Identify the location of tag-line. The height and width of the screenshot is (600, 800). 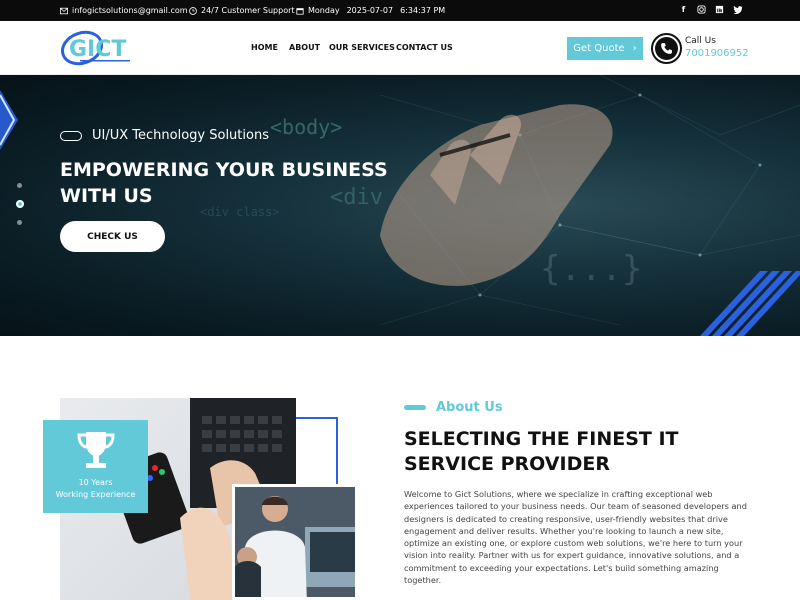
(415, 407).